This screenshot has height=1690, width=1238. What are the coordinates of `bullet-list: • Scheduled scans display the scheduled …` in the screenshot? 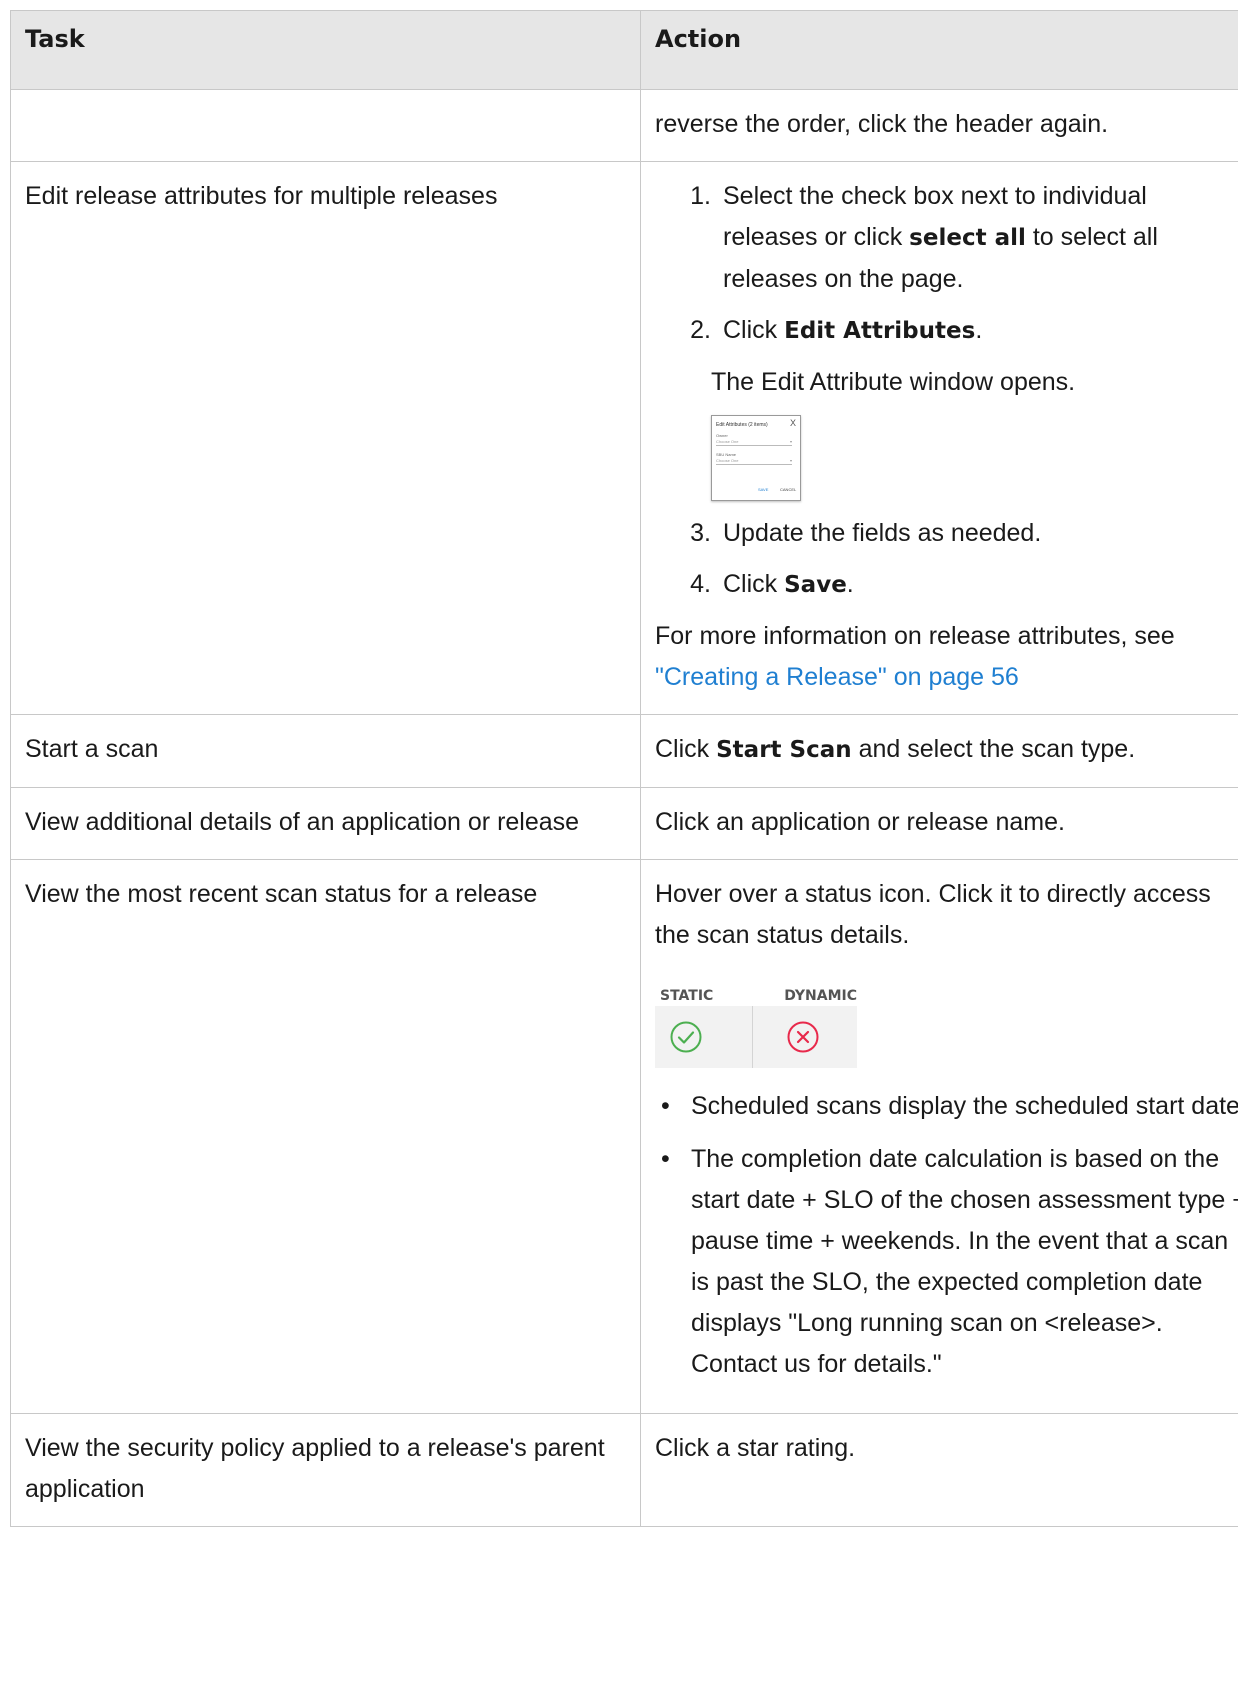 It's located at (946, 1235).